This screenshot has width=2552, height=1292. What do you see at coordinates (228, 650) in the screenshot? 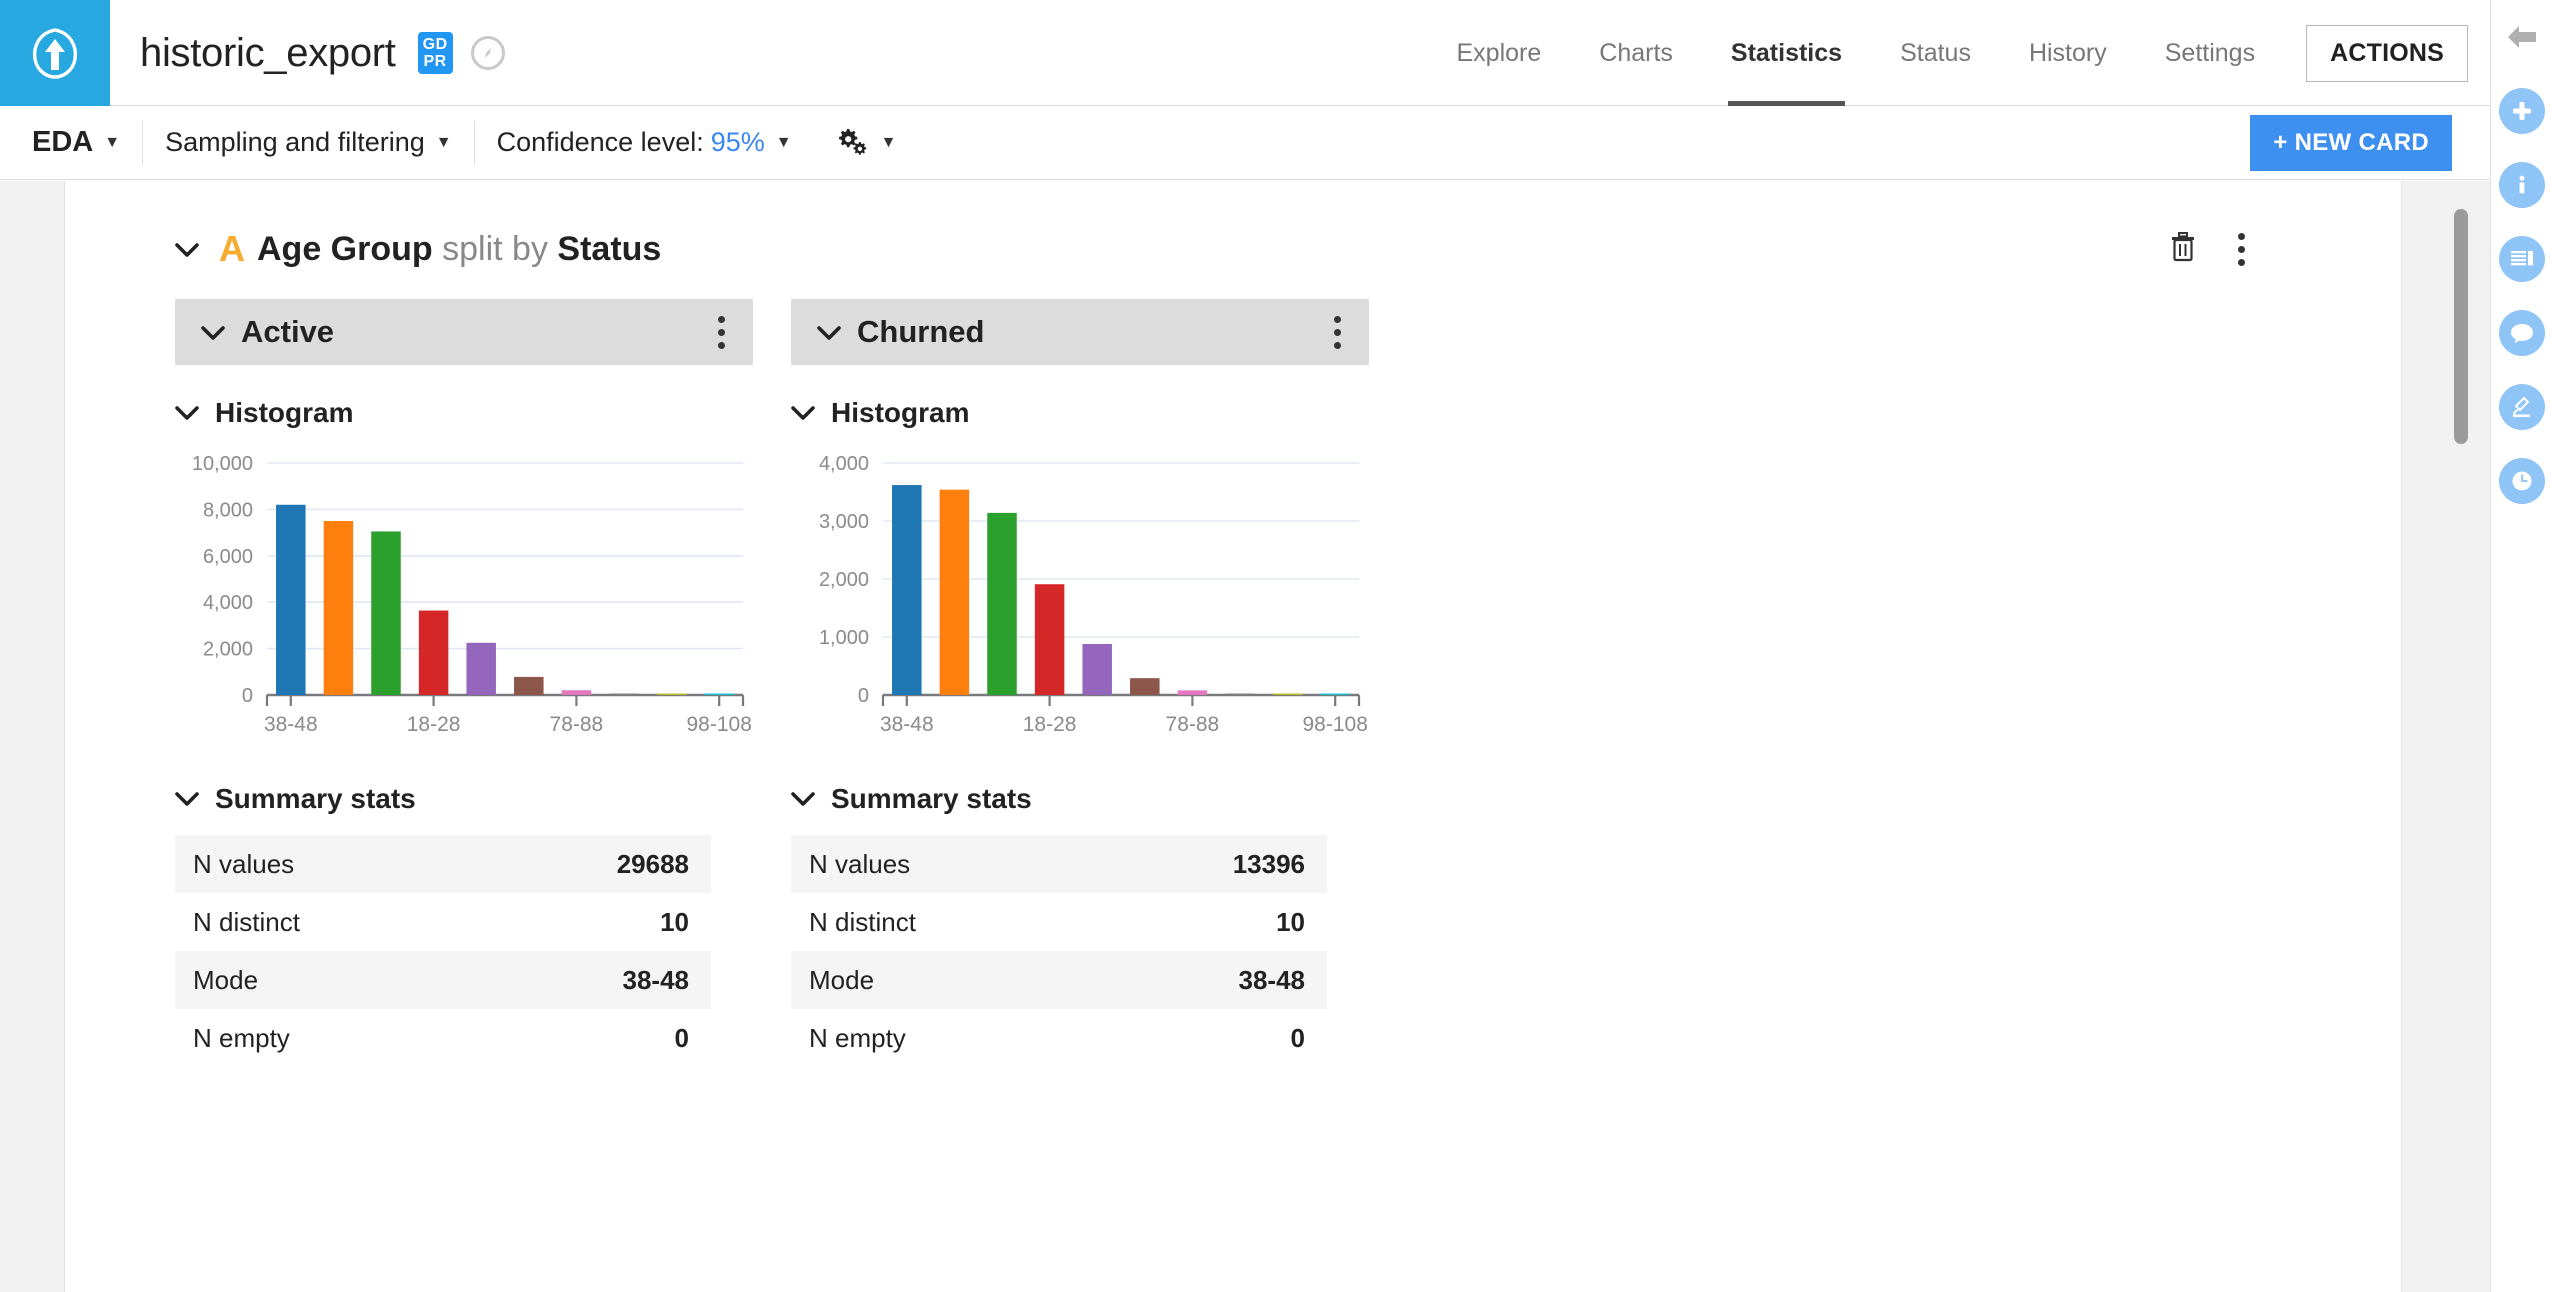
I see `svg-text: 2,000` at bounding box center [228, 650].